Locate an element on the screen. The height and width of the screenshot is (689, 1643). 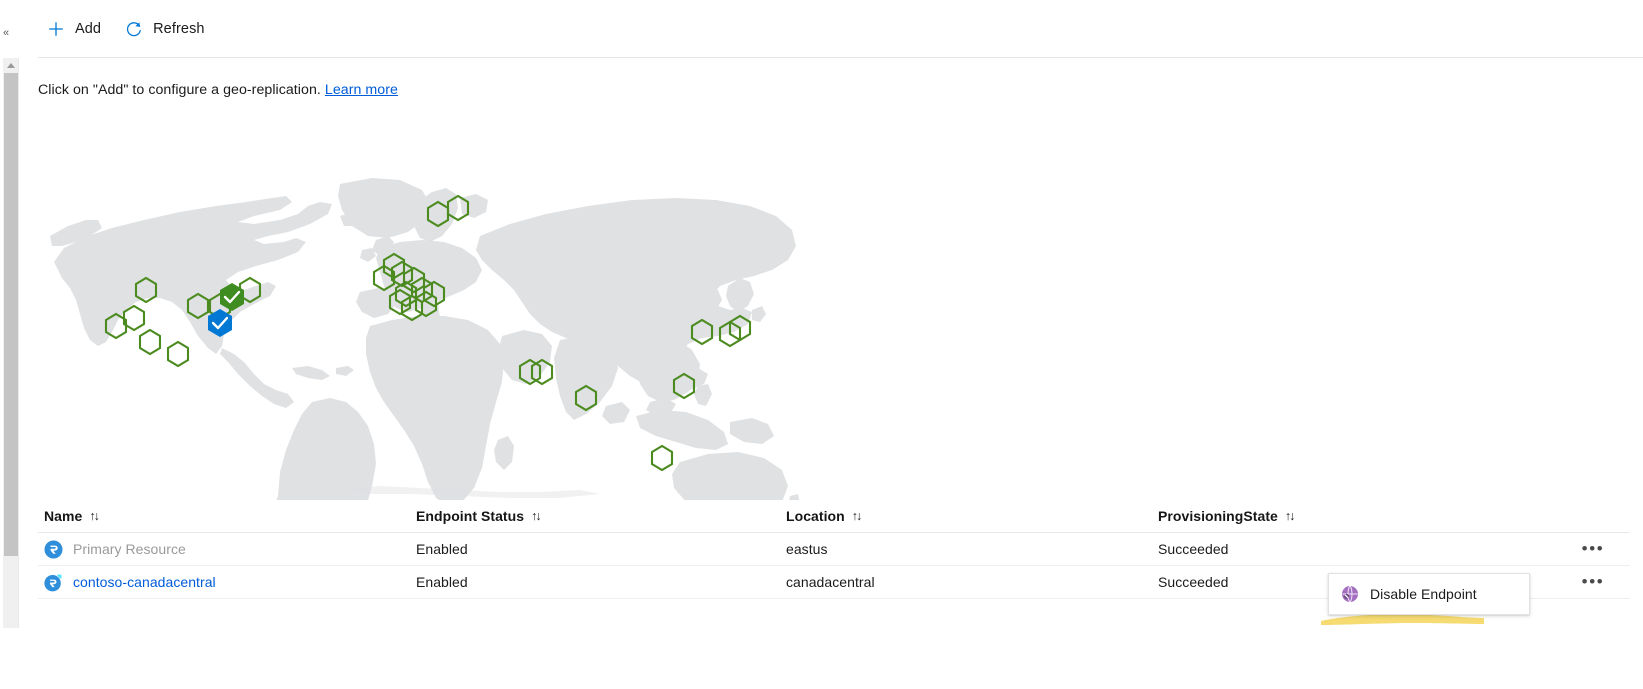
column-header-location-label: Location is located at coordinates (815, 516).